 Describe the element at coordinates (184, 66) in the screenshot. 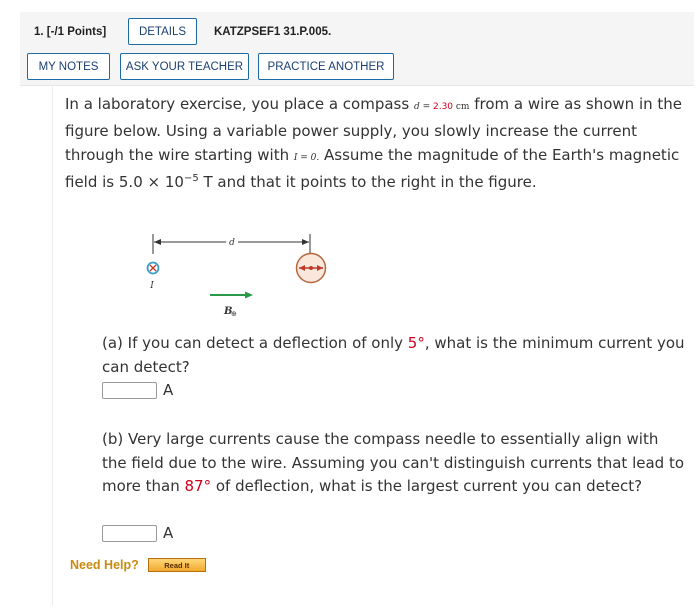

I see `ask-teacher-button: ASK YOUR TEACHER` at that location.